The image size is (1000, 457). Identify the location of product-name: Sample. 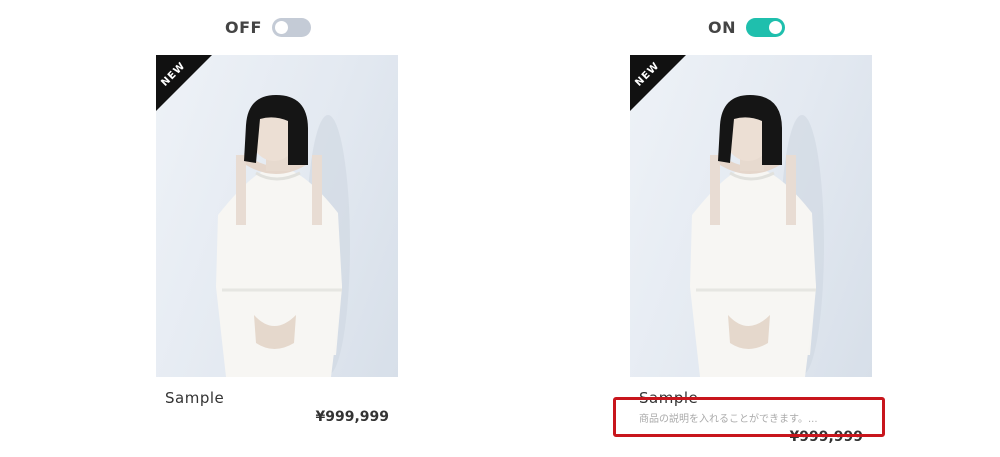
(194, 398).